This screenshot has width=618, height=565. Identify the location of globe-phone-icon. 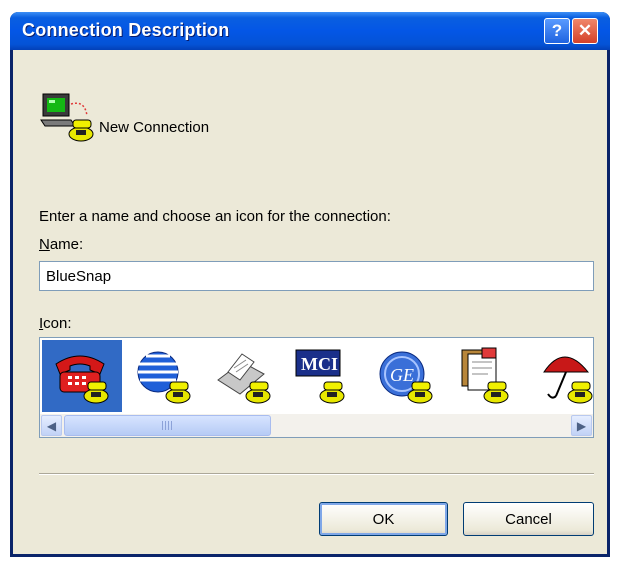
(164, 377).